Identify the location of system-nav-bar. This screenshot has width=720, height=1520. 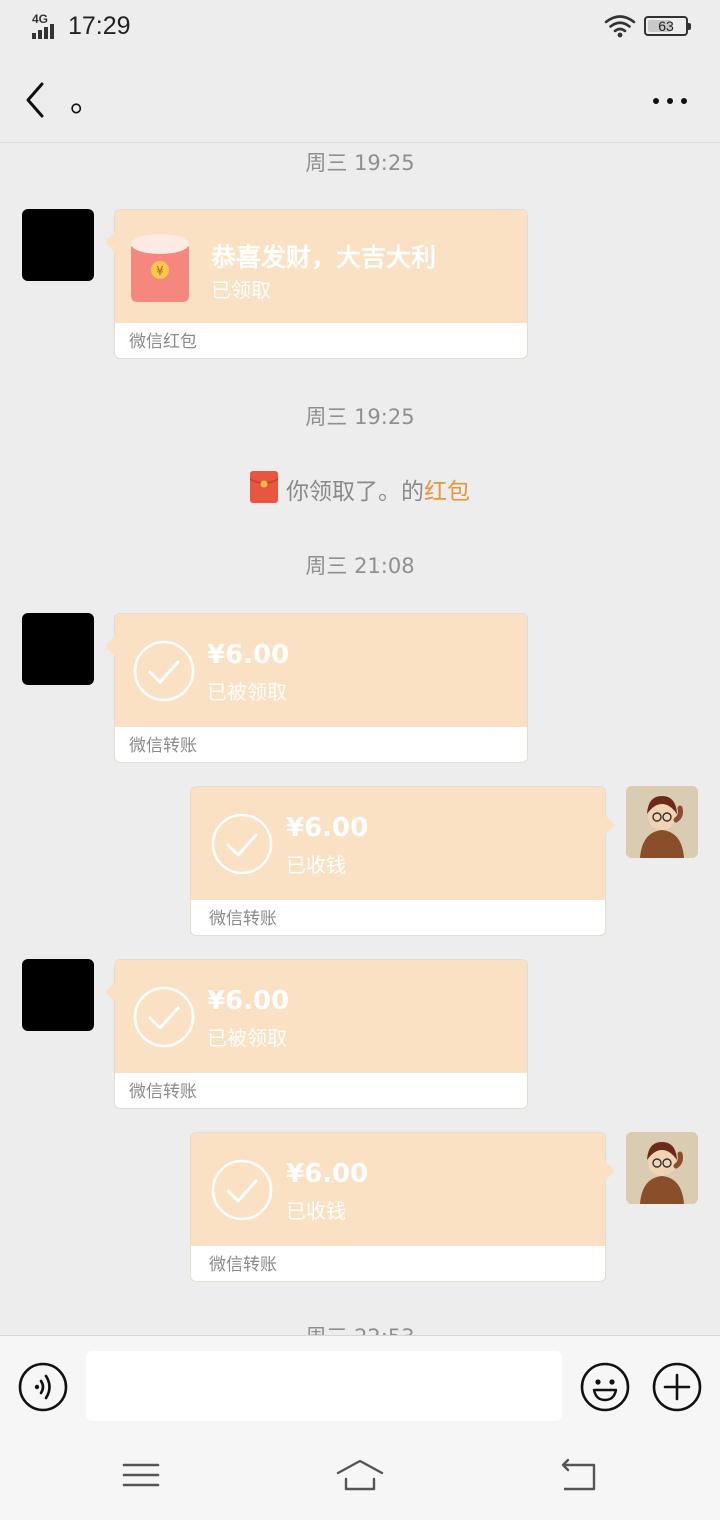
(360, 1478).